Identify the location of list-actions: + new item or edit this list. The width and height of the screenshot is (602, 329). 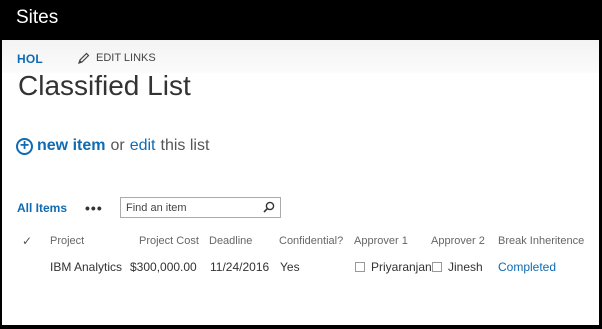
(112, 146).